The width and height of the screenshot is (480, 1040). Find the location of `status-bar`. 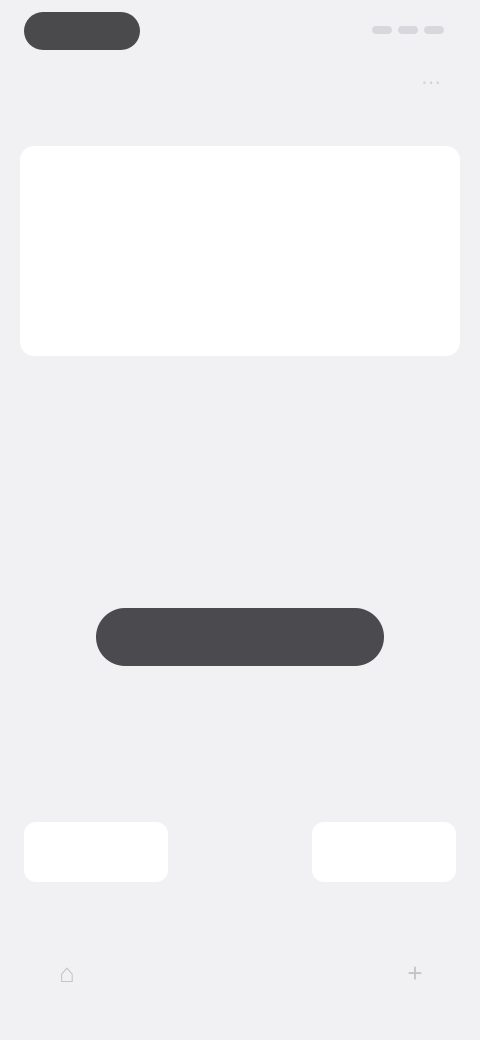

status-bar is located at coordinates (240, 32).